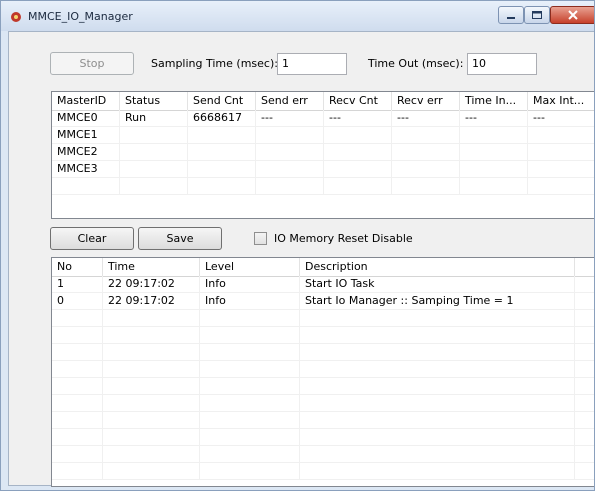 The image size is (595, 491). Describe the element at coordinates (222, 101) in the screenshot. I see `column-header: Send Cnt` at that location.